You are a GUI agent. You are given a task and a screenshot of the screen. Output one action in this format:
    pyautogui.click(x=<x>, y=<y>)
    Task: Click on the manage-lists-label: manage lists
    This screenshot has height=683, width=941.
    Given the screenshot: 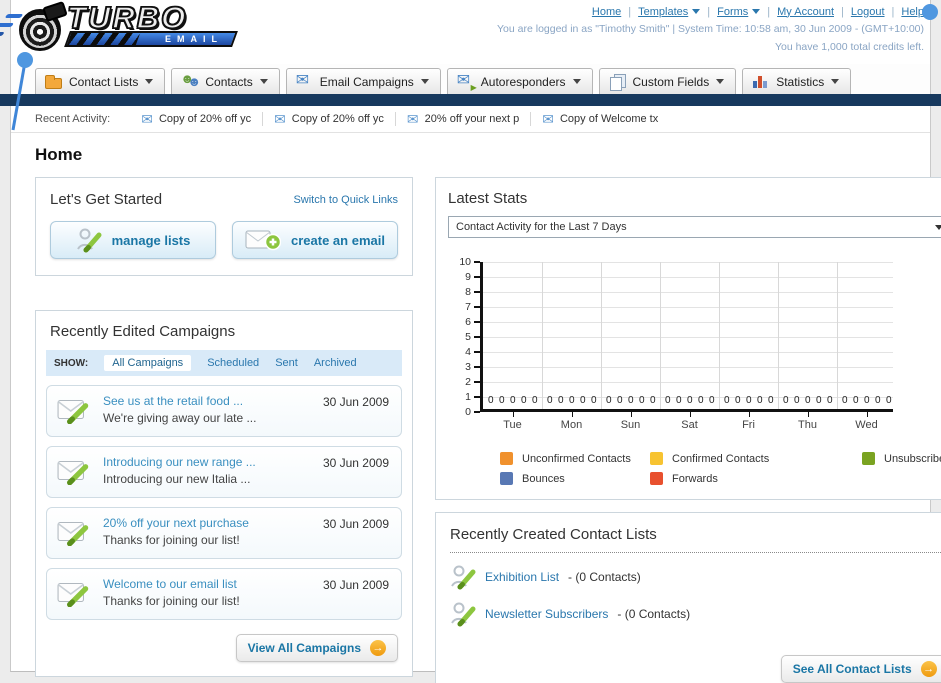 What is the action you would take?
    pyautogui.click(x=151, y=240)
    